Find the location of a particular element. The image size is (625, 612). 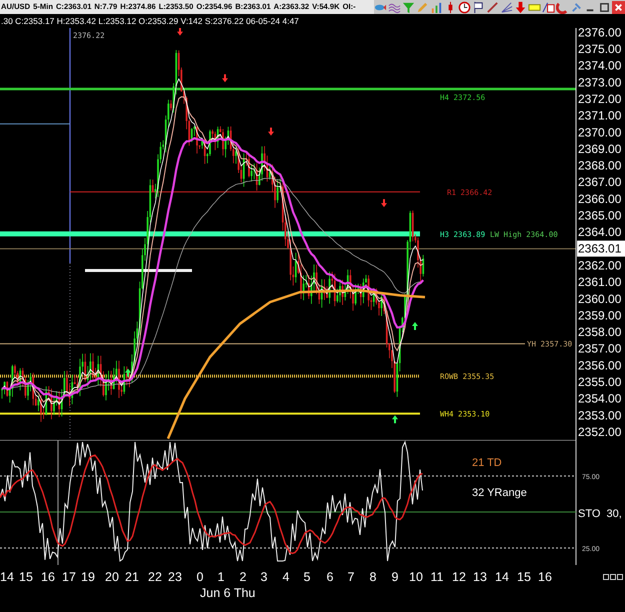

time-axis-label: 7 is located at coordinates (351, 577).